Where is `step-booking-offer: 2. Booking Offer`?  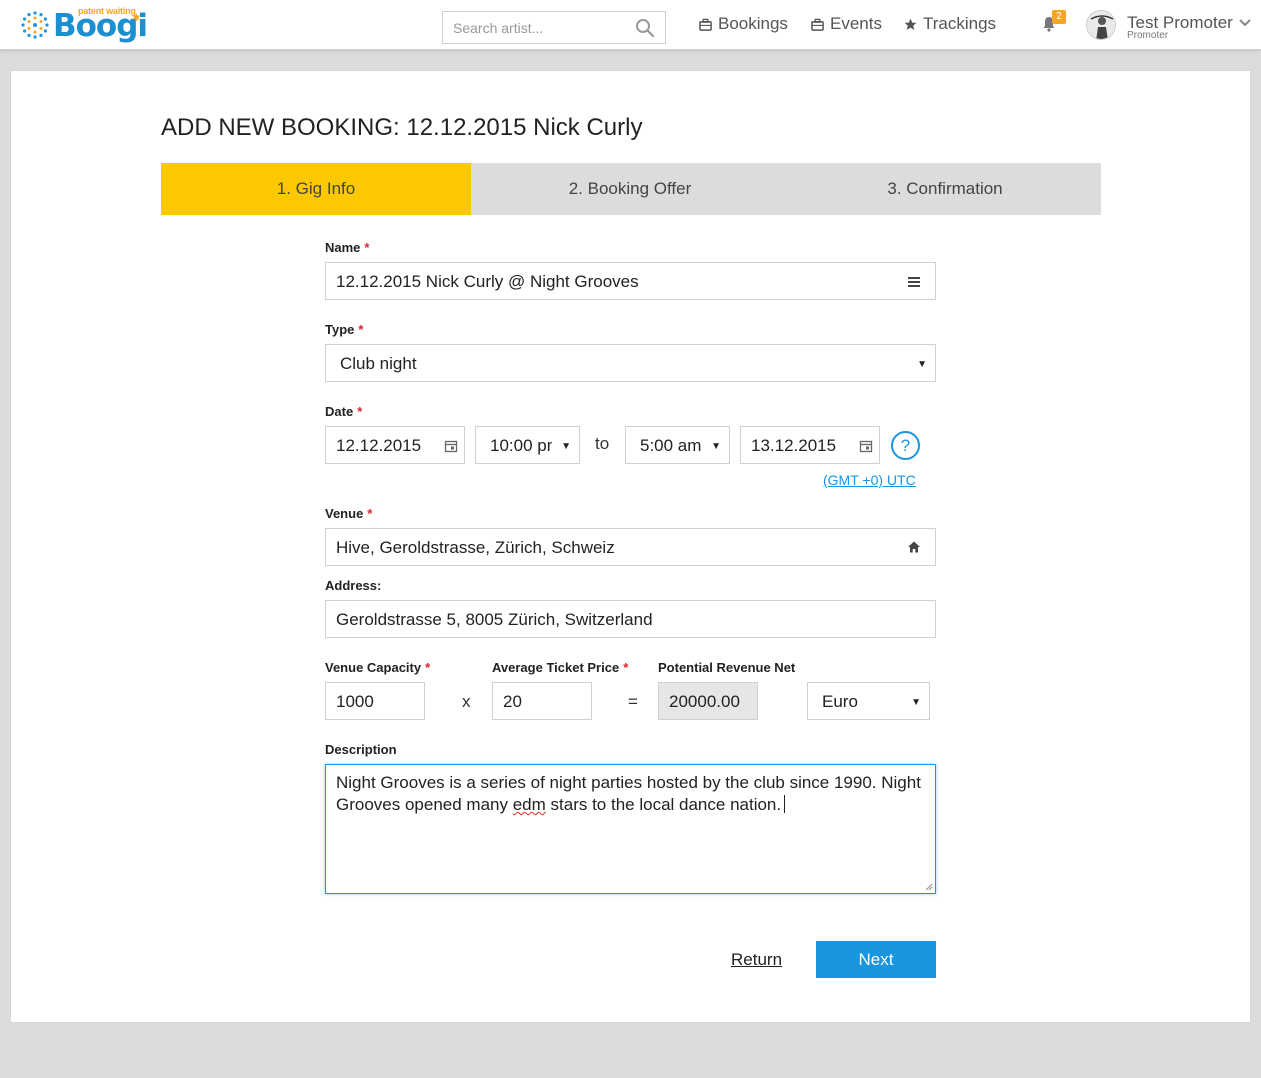
step-booking-offer: 2. Booking Offer is located at coordinates (630, 189).